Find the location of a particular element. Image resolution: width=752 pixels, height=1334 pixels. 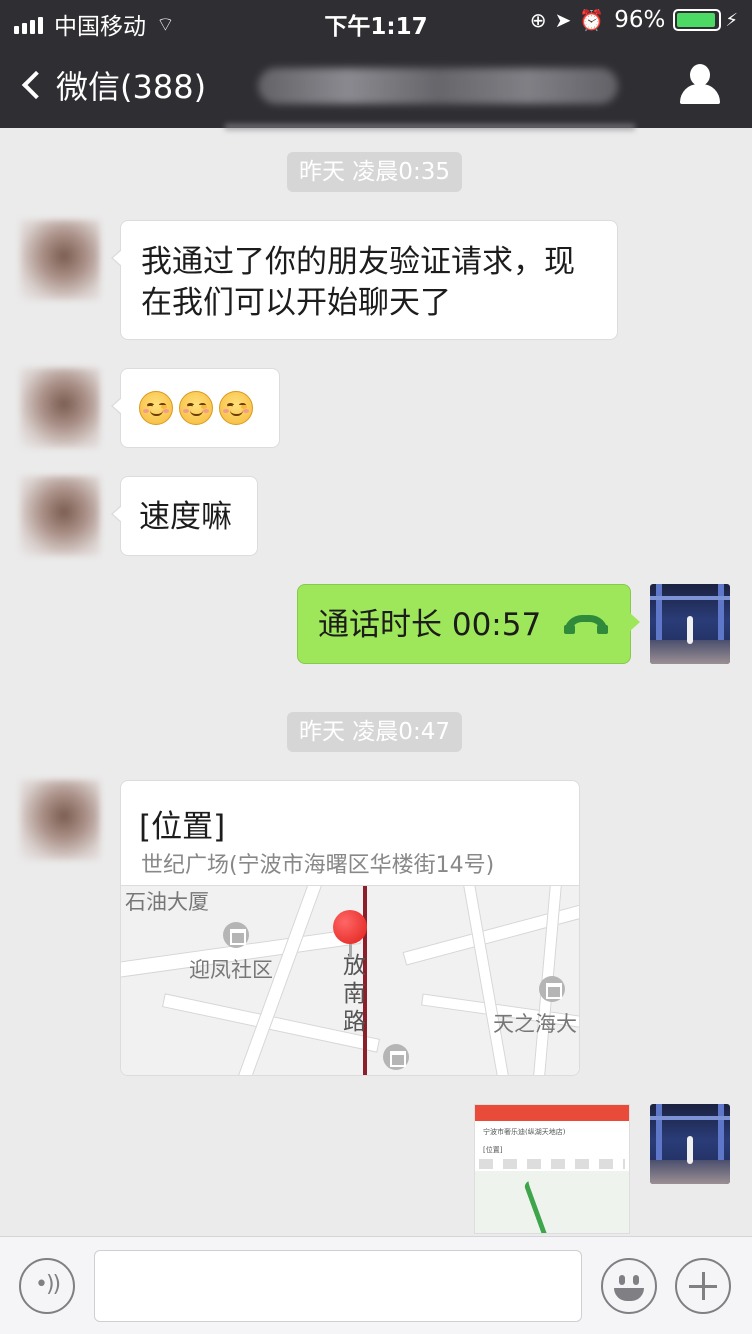

screenshot-sub-row: [位置] is located at coordinates (493, 1150).